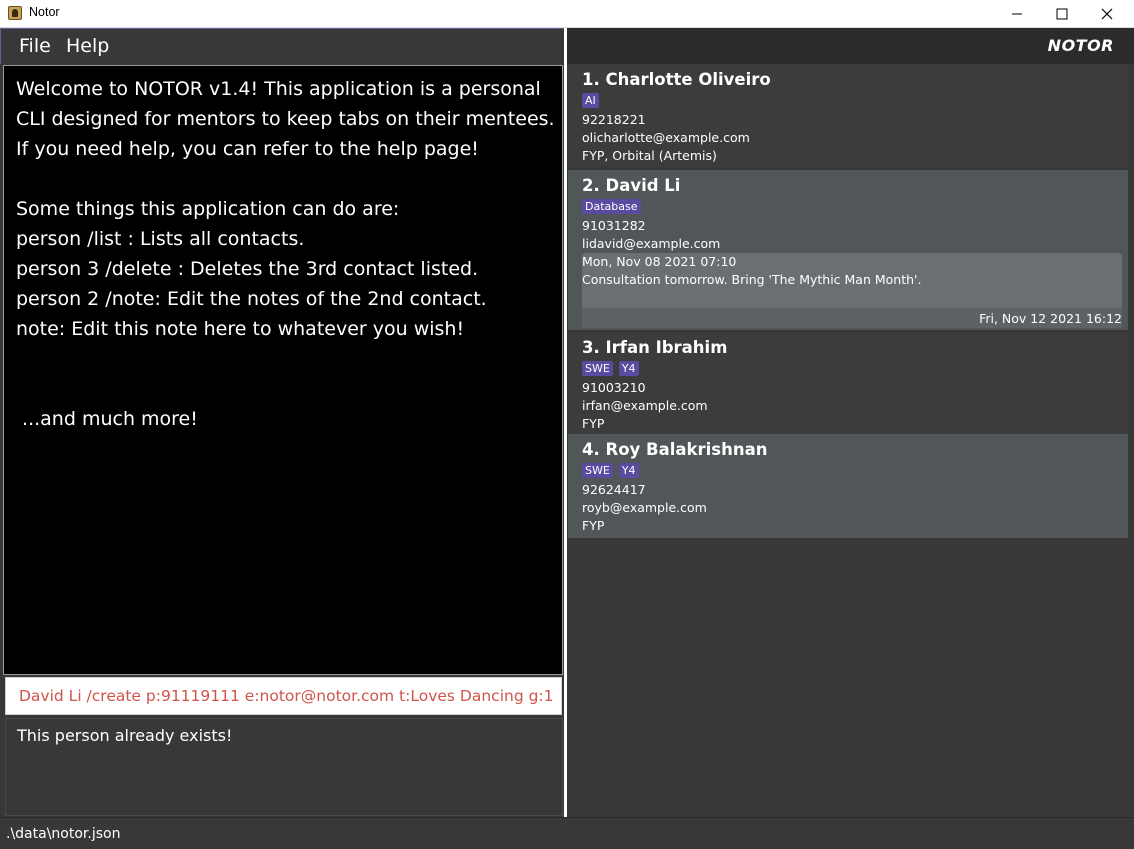 The height and width of the screenshot is (849, 1134). What do you see at coordinates (63, 834) in the screenshot?
I see `save-file-path: .\data\notor.json` at bounding box center [63, 834].